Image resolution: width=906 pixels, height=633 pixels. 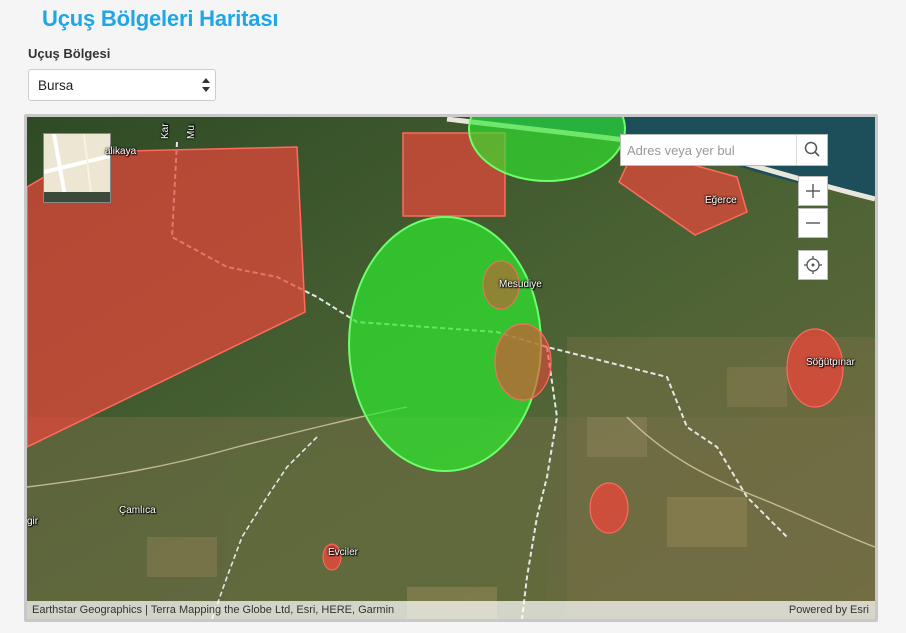 I want to click on map-label-egerce: Eğerce, so click(x=721, y=200).